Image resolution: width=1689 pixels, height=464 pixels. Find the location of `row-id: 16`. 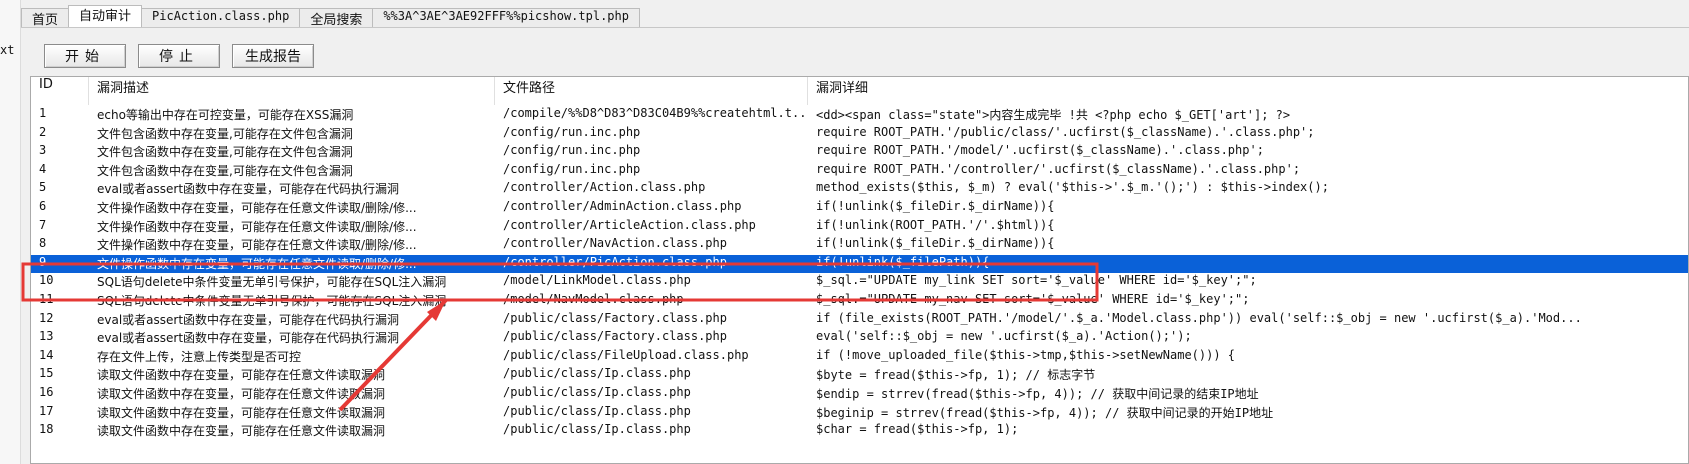

row-id: 16 is located at coordinates (46, 391).